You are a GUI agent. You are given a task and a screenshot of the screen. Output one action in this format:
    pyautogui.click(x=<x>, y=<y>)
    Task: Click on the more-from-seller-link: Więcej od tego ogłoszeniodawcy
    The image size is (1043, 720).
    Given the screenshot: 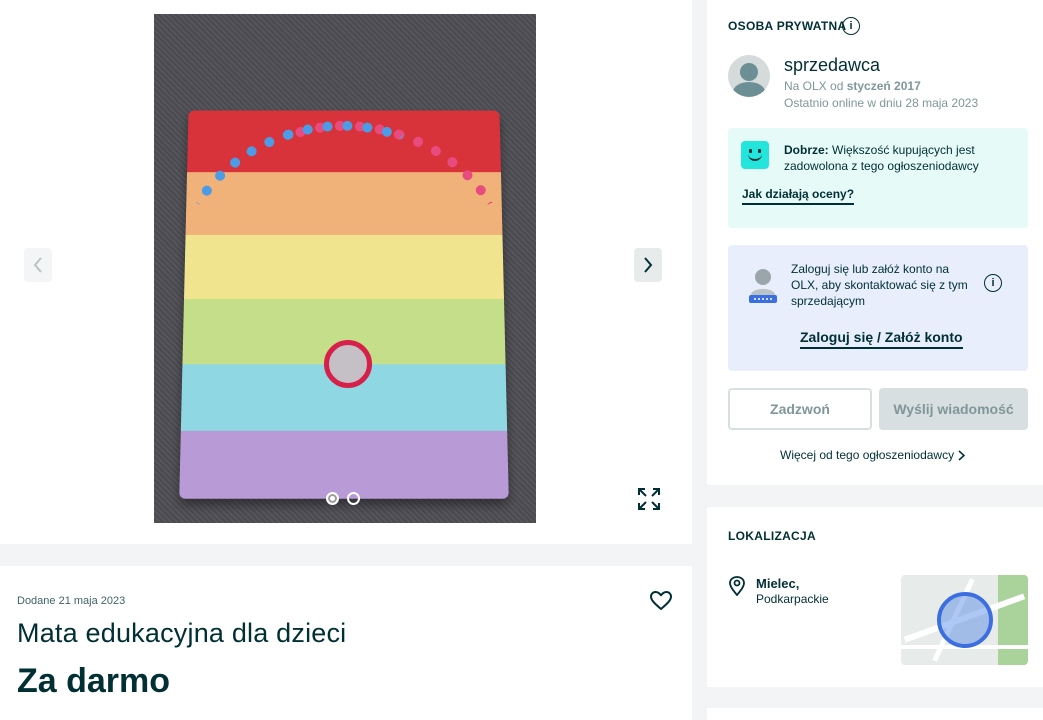 What is the action you would take?
    pyautogui.click(x=873, y=455)
    